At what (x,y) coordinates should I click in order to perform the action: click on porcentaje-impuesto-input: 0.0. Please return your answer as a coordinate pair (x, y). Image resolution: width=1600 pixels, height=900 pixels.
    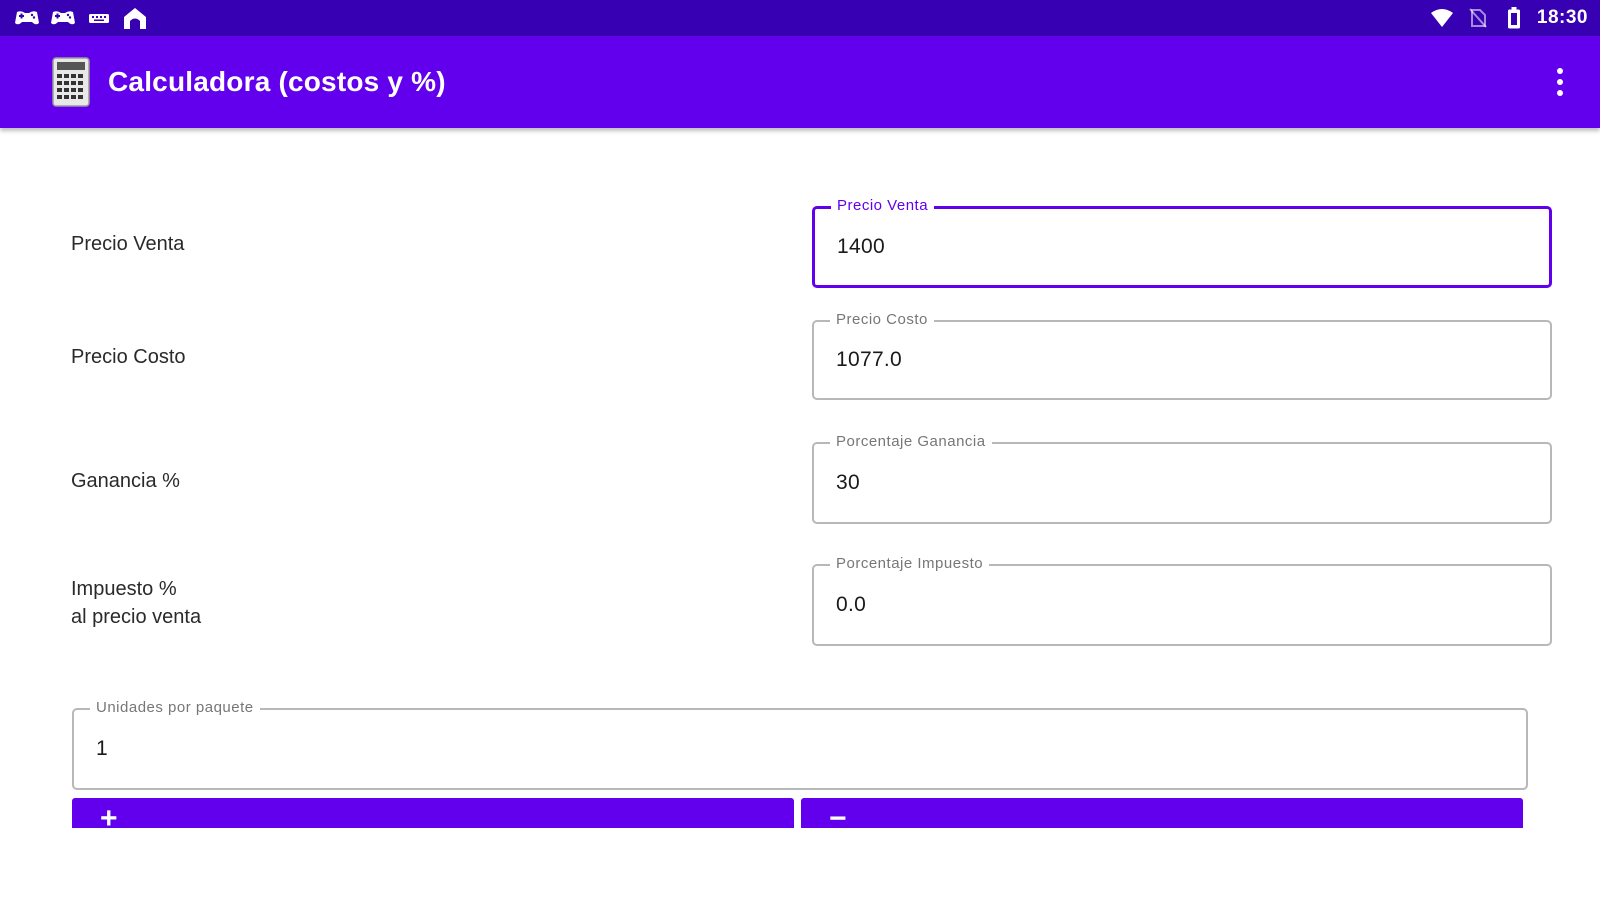
    Looking at the image, I should click on (851, 605).